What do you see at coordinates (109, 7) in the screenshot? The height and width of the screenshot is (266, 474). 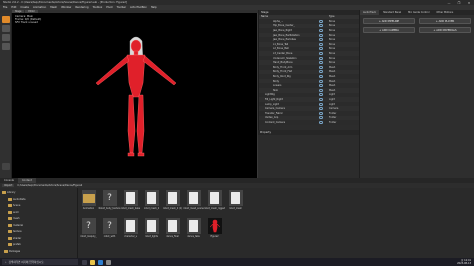 I see `menu-pivot: Pivot` at bounding box center [109, 7].